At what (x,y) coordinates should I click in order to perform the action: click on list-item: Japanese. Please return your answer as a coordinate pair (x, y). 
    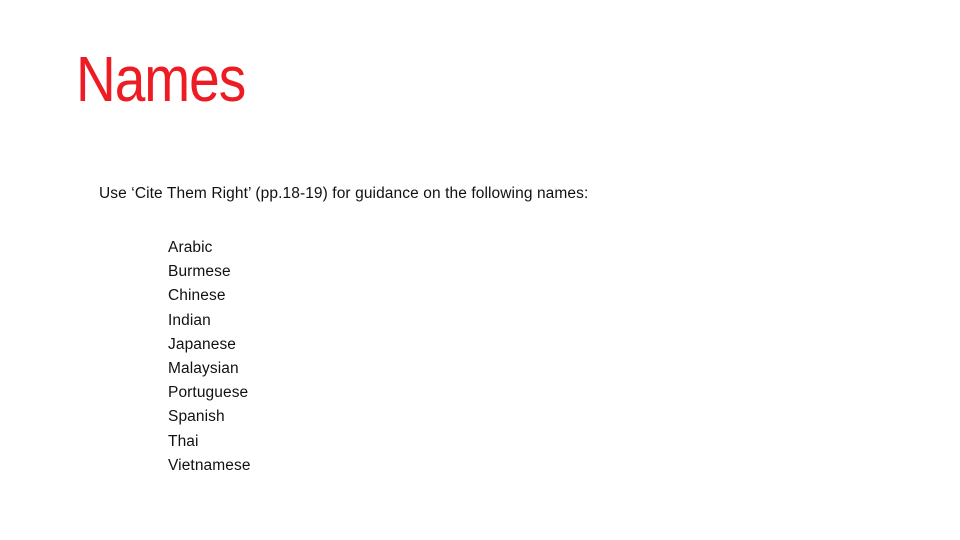
    Looking at the image, I should click on (202, 344).